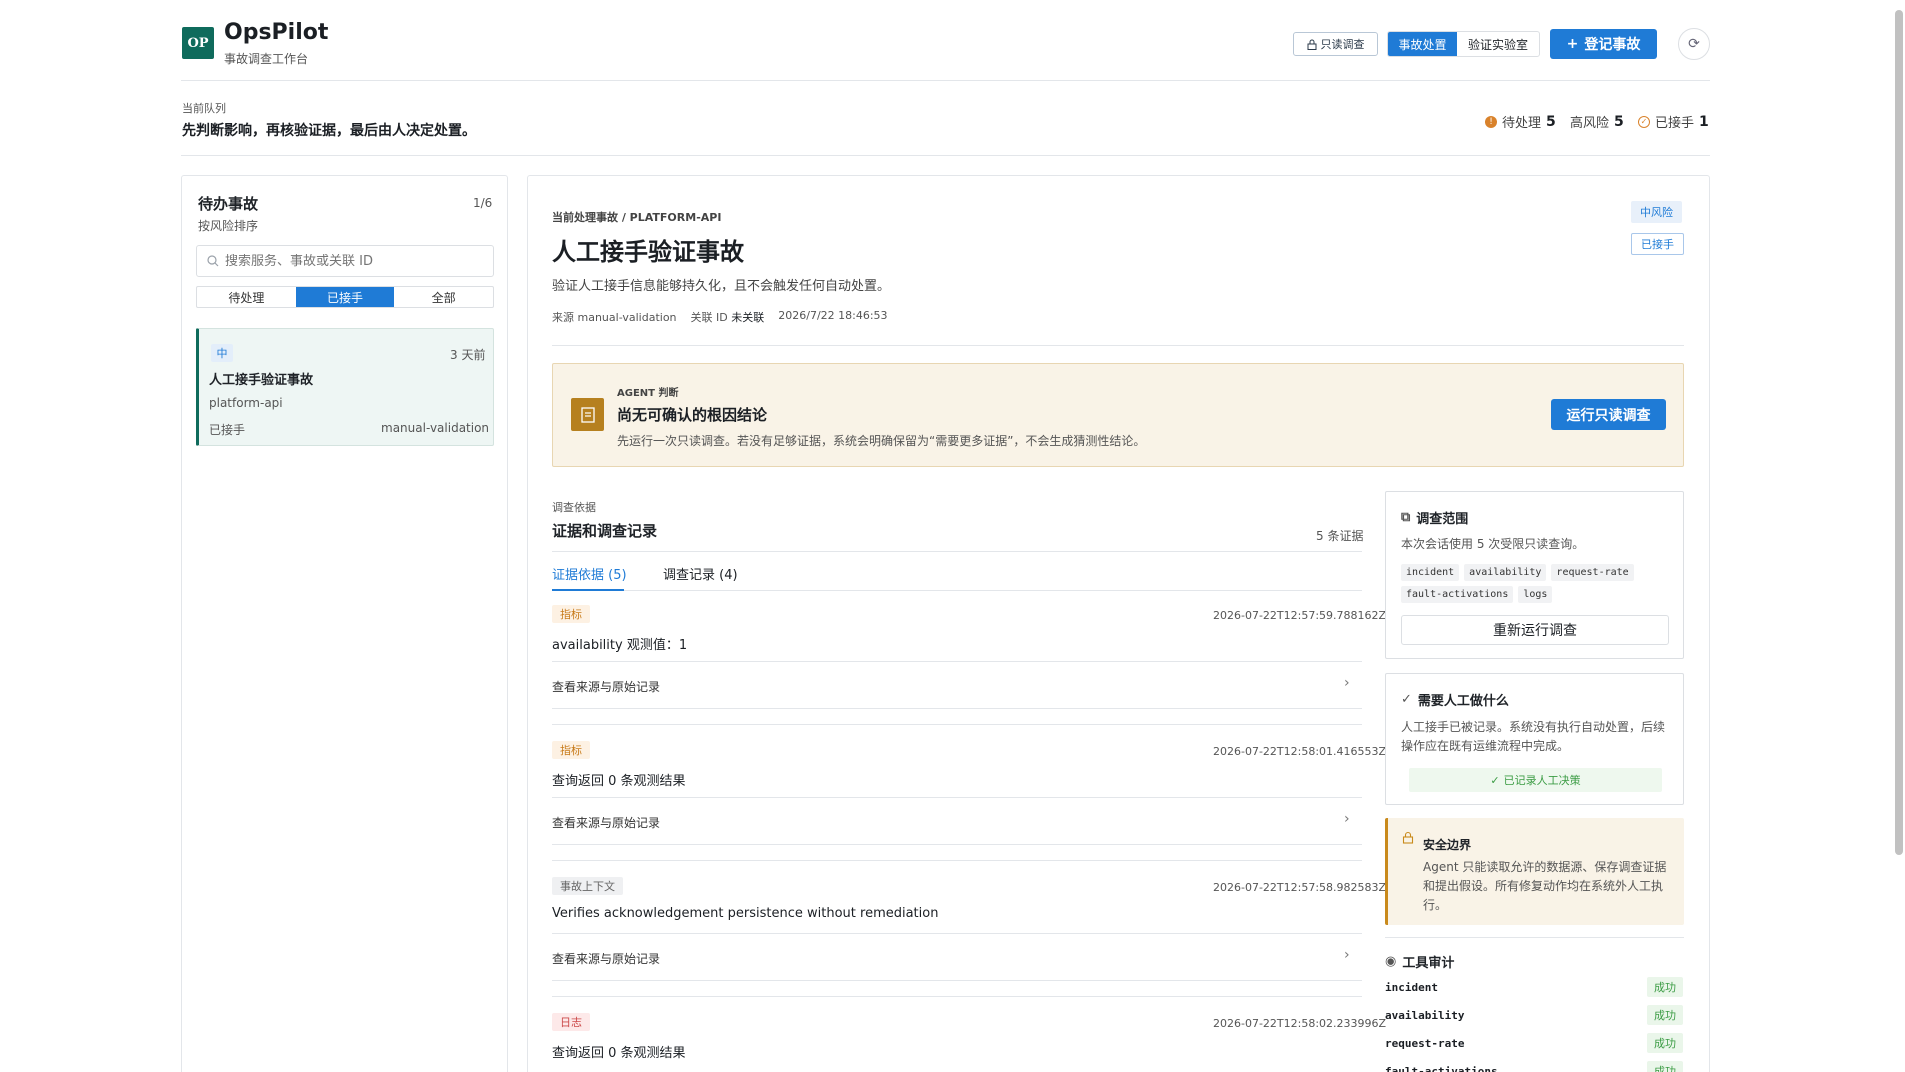 The image size is (1905, 1072). I want to click on meta-source: 来源 manual-validation, so click(614, 317).